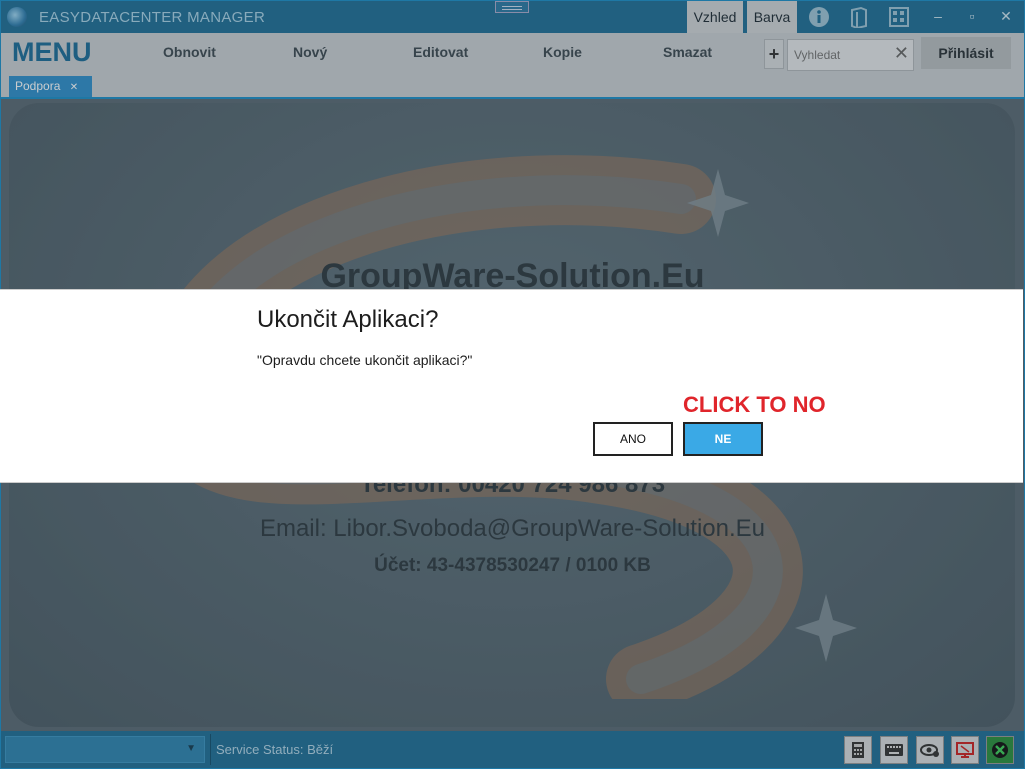  I want to click on yes-button: ANO, so click(633, 439).